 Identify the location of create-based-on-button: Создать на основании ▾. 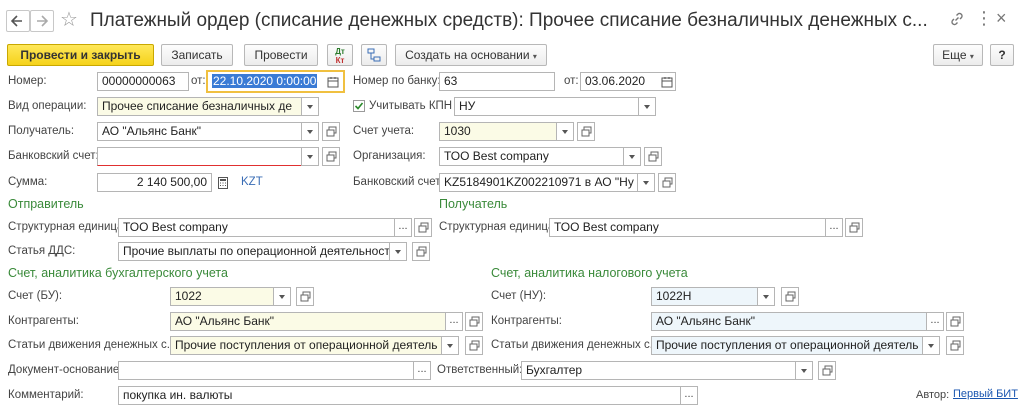
(471, 55).